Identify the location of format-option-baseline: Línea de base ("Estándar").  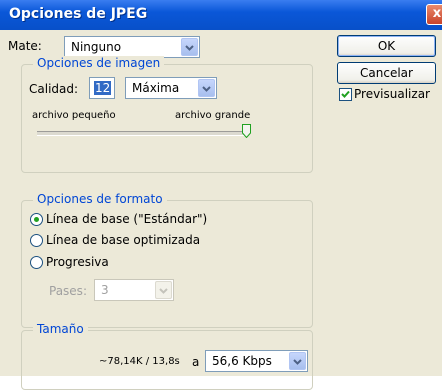
(160, 219).